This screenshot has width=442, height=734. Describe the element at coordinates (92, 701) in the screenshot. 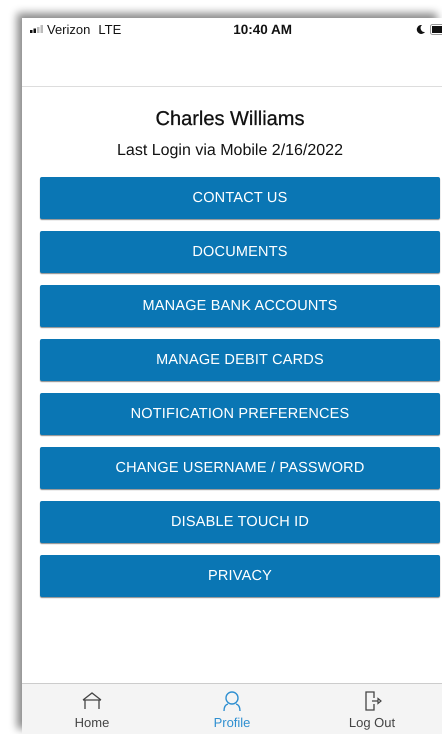

I see `house-icon` at that location.